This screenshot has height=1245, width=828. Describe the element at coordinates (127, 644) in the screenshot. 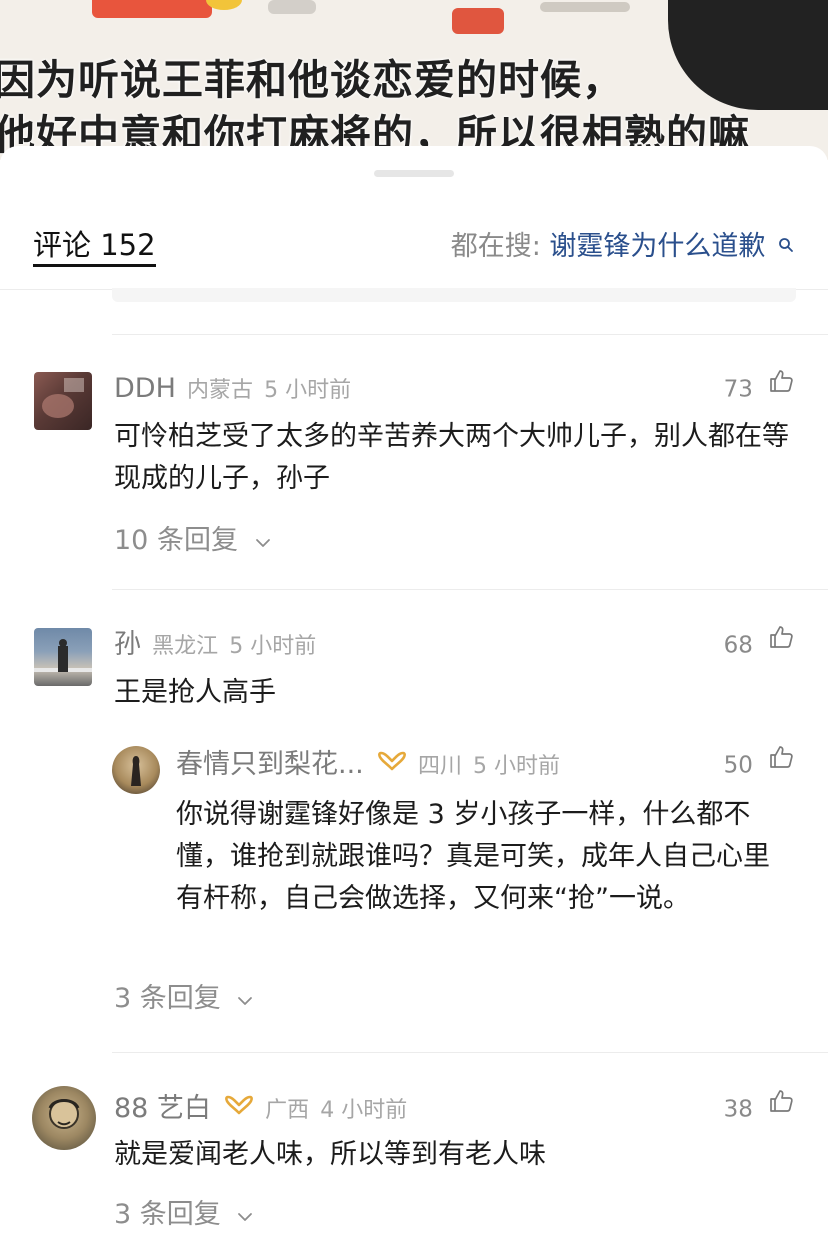

I see `username: 孙` at that location.